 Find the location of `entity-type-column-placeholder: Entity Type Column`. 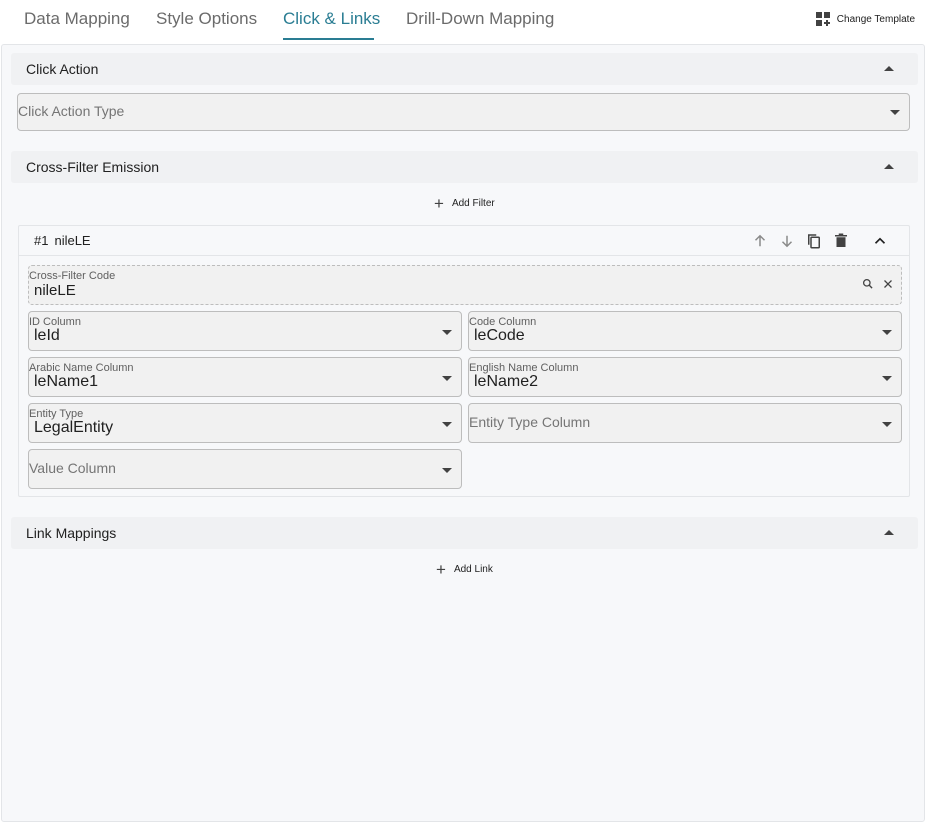

entity-type-column-placeholder: Entity Type Column is located at coordinates (530, 422).